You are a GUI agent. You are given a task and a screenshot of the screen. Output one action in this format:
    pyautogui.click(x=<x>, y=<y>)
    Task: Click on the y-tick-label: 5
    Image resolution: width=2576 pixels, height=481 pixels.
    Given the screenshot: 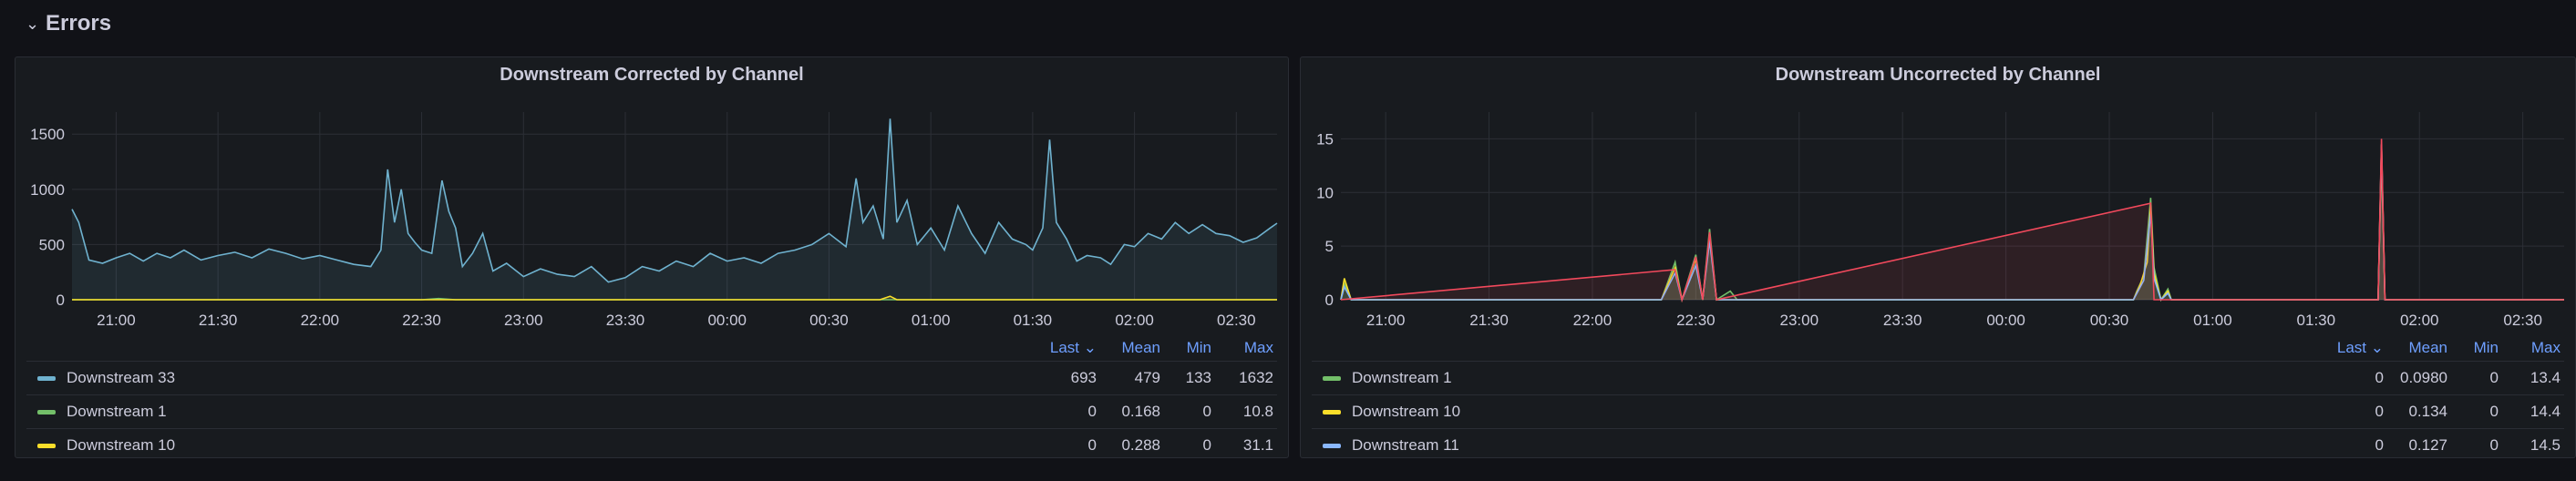 What is the action you would take?
    pyautogui.click(x=1329, y=246)
    